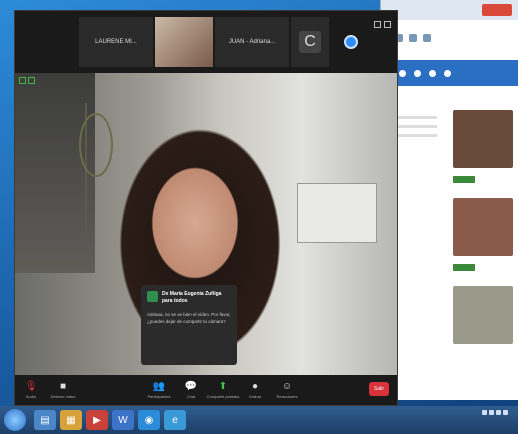 This screenshot has width=518, height=434. Describe the element at coordinates (505, 412) in the screenshot. I see `network-icon` at that location.